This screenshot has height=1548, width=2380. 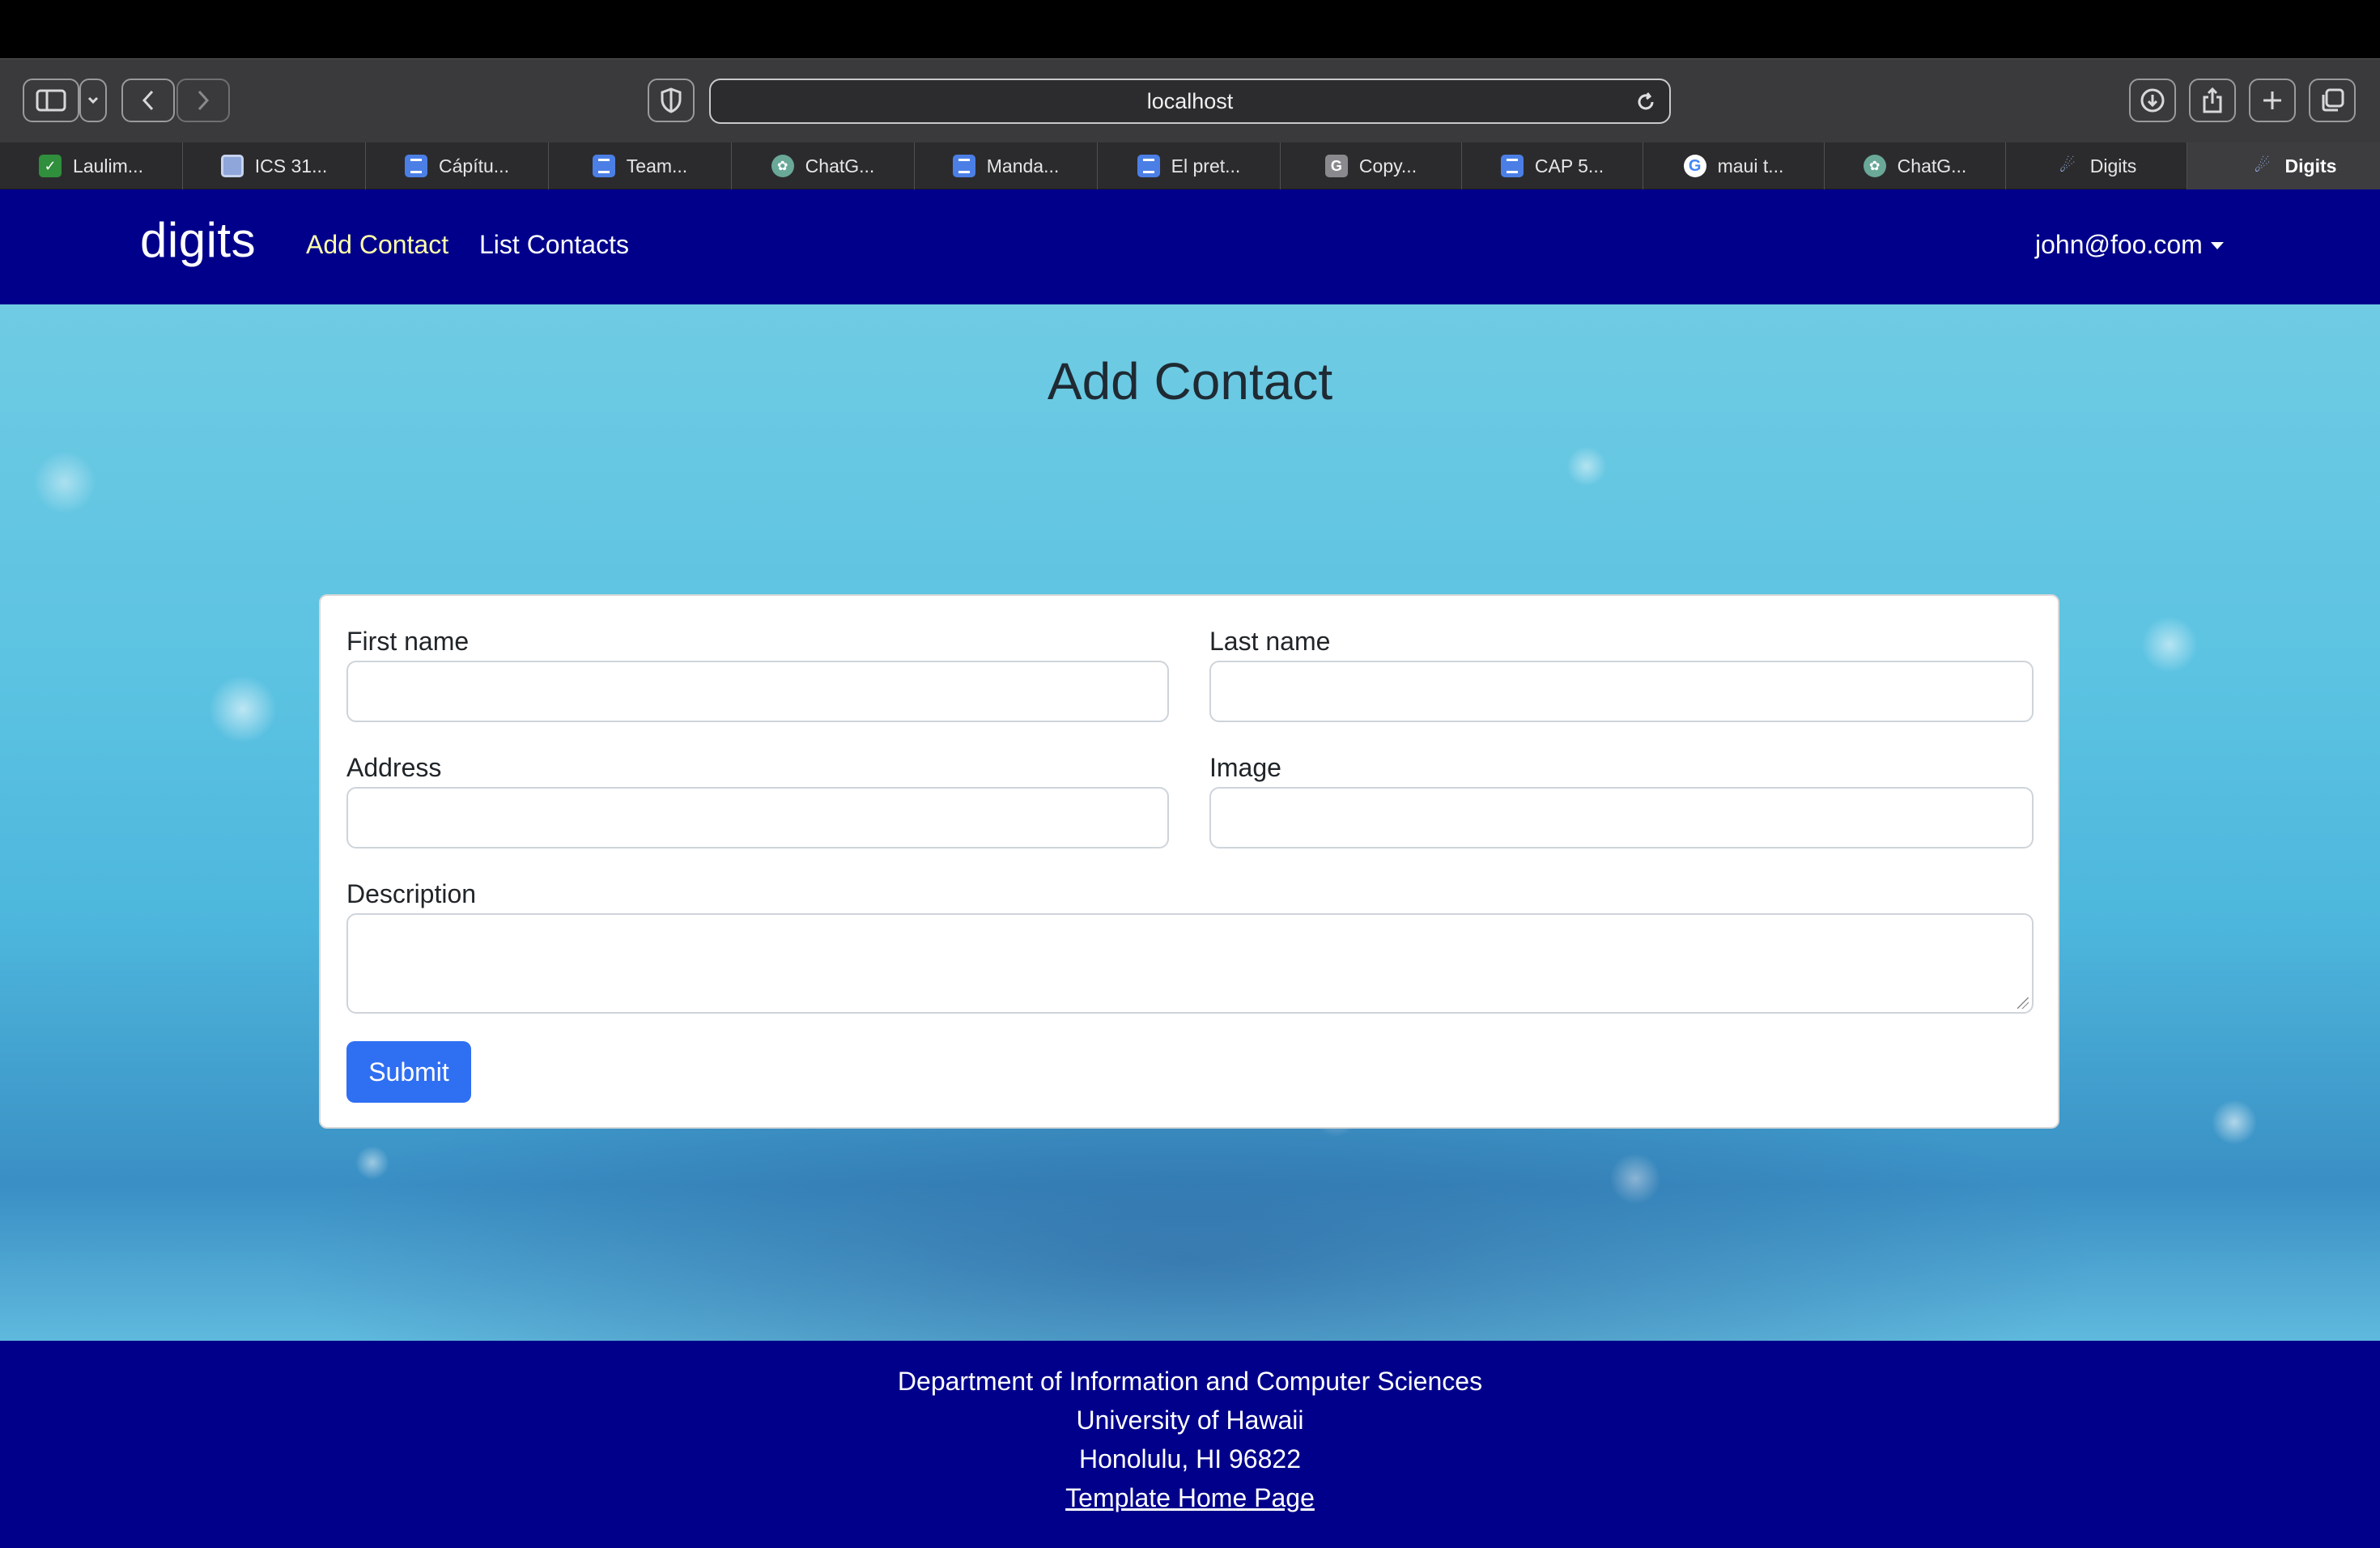 I want to click on description-textarea, so click(x=1190, y=963).